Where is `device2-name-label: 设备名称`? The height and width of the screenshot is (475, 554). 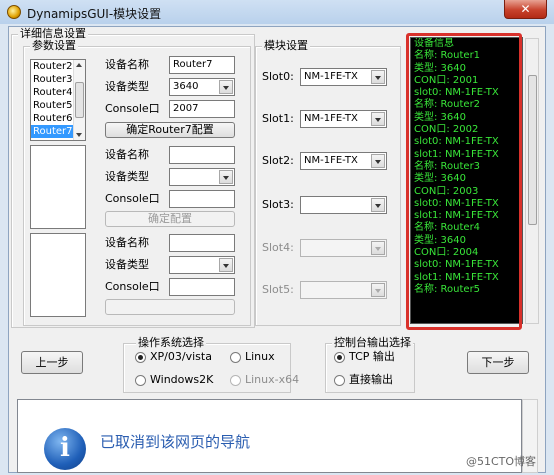 device2-name-label: 设备名称 is located at coordinates (127, 154).